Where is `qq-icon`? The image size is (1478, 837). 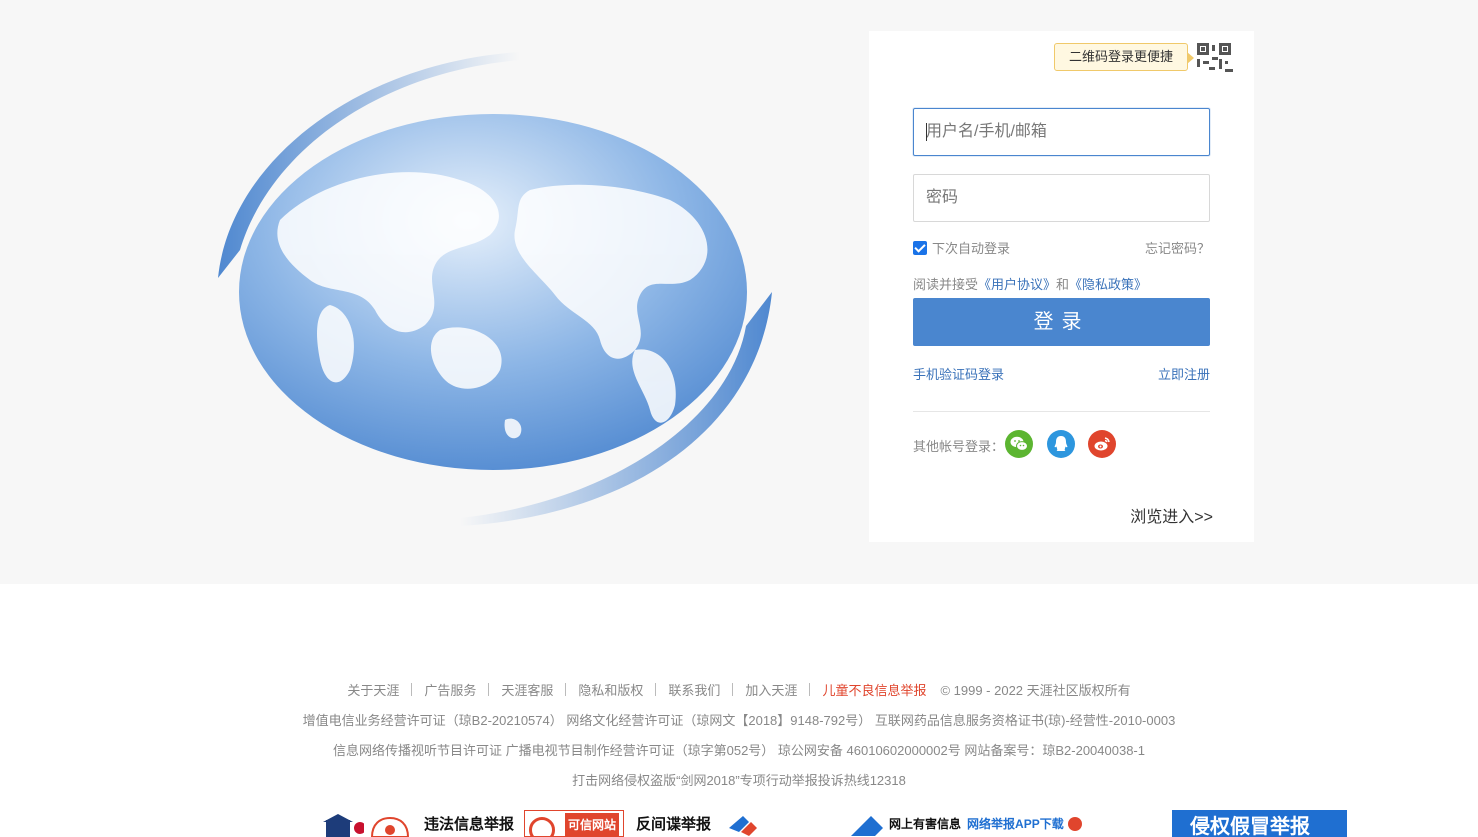
qq-icon is located at coordinates (1061, 444).